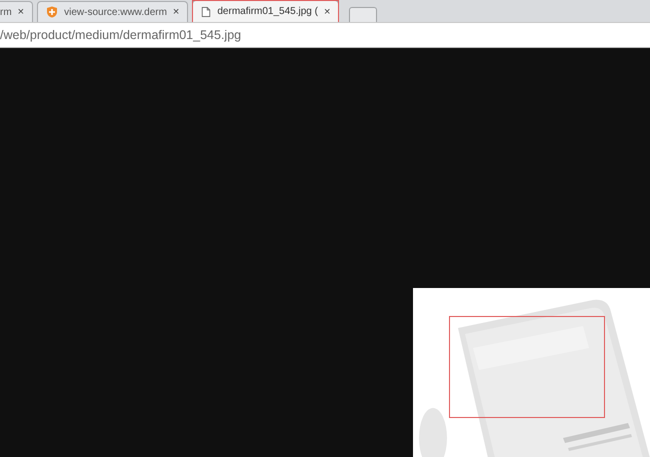 This screenshot has height=457, width=650. I want to click on tab-title: rm, so click(6, 12).